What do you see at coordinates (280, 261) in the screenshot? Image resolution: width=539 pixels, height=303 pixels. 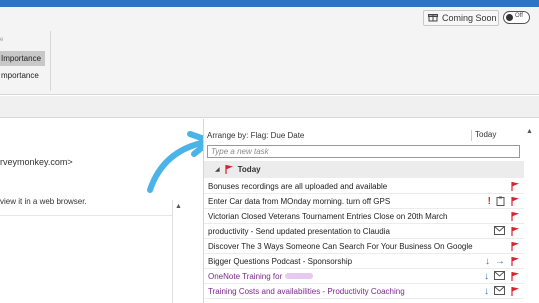 I see `task-title: Bigger Questions Podcast - Sponsorship` at bounding box center [280, 261].